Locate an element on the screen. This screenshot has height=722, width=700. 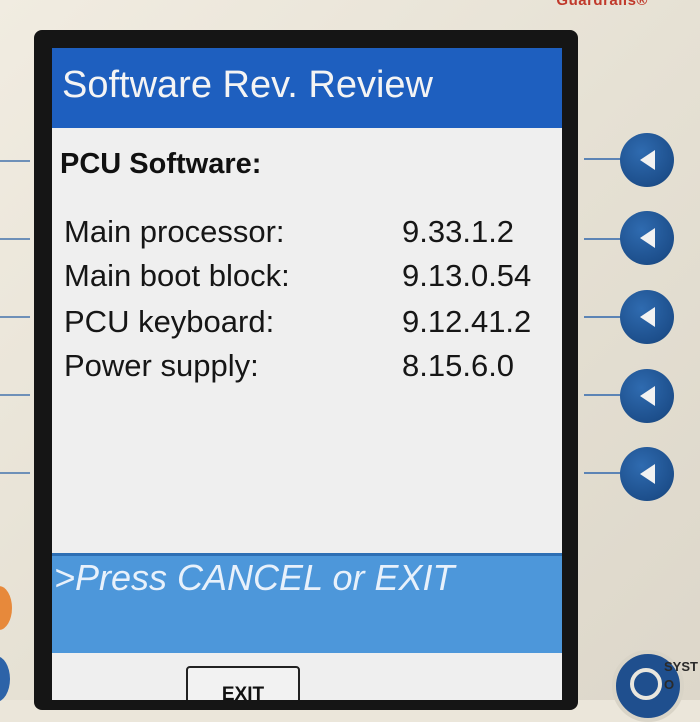
brand-logo: Guardrails® is located at coordinates (602, 4).